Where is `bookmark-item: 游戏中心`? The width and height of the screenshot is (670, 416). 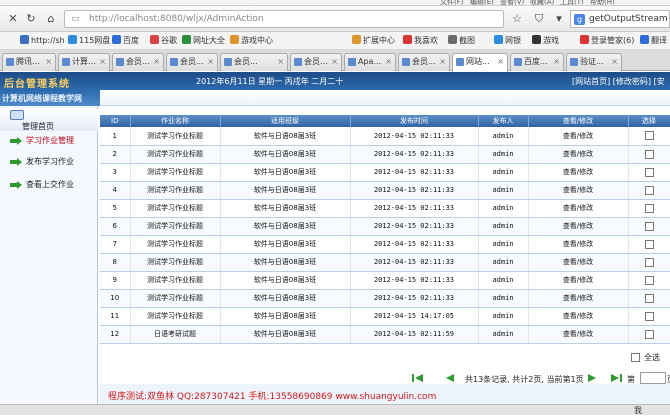
bookmark-item: 游戏中心 is located at coordinates (251, 40).